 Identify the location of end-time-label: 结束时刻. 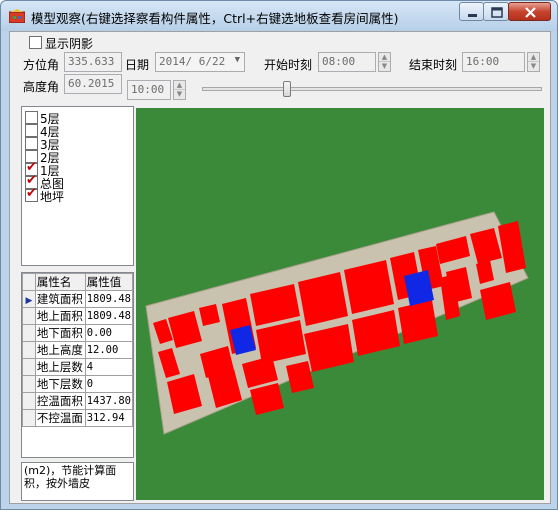
(433, 65).